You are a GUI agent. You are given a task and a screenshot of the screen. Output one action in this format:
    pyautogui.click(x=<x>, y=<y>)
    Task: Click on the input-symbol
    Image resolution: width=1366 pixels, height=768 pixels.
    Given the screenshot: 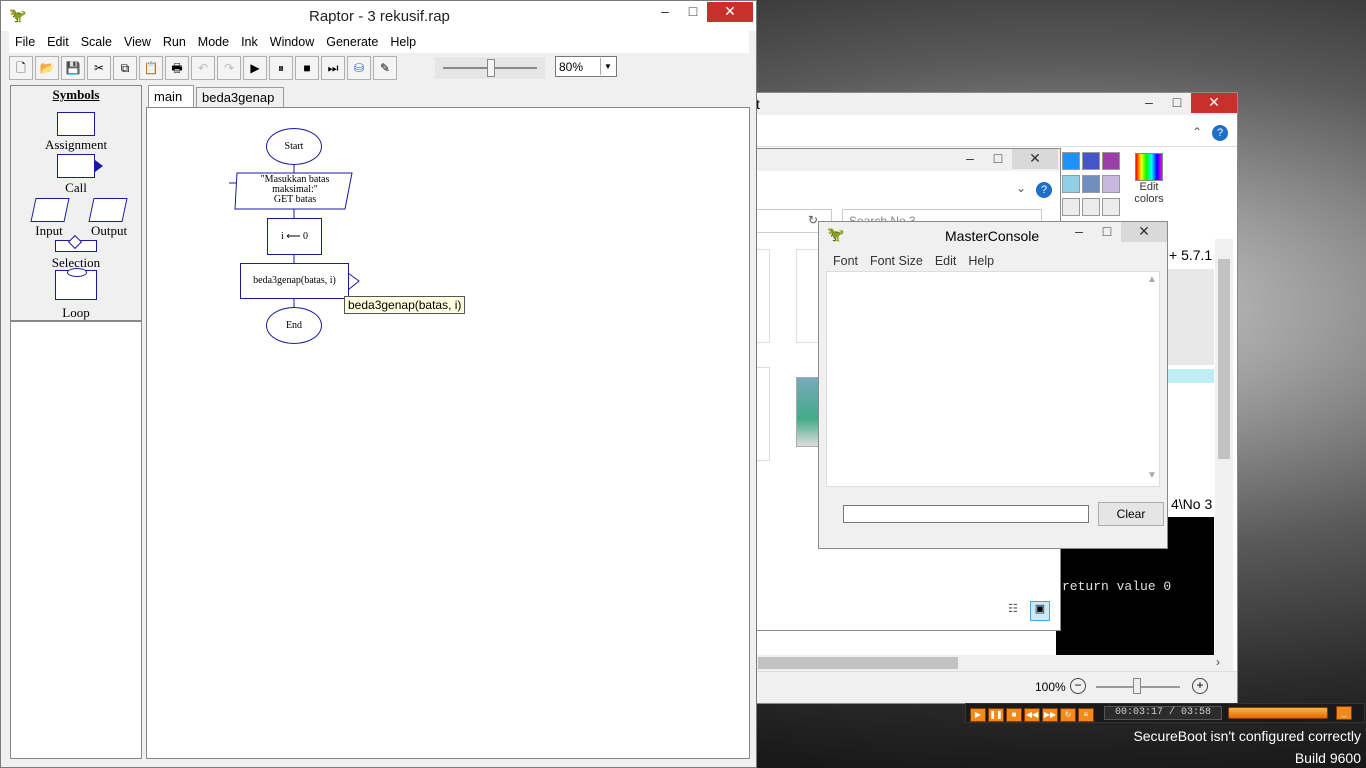 What is the action you would take?
    pyautogui.click(x=50, y=210)
    